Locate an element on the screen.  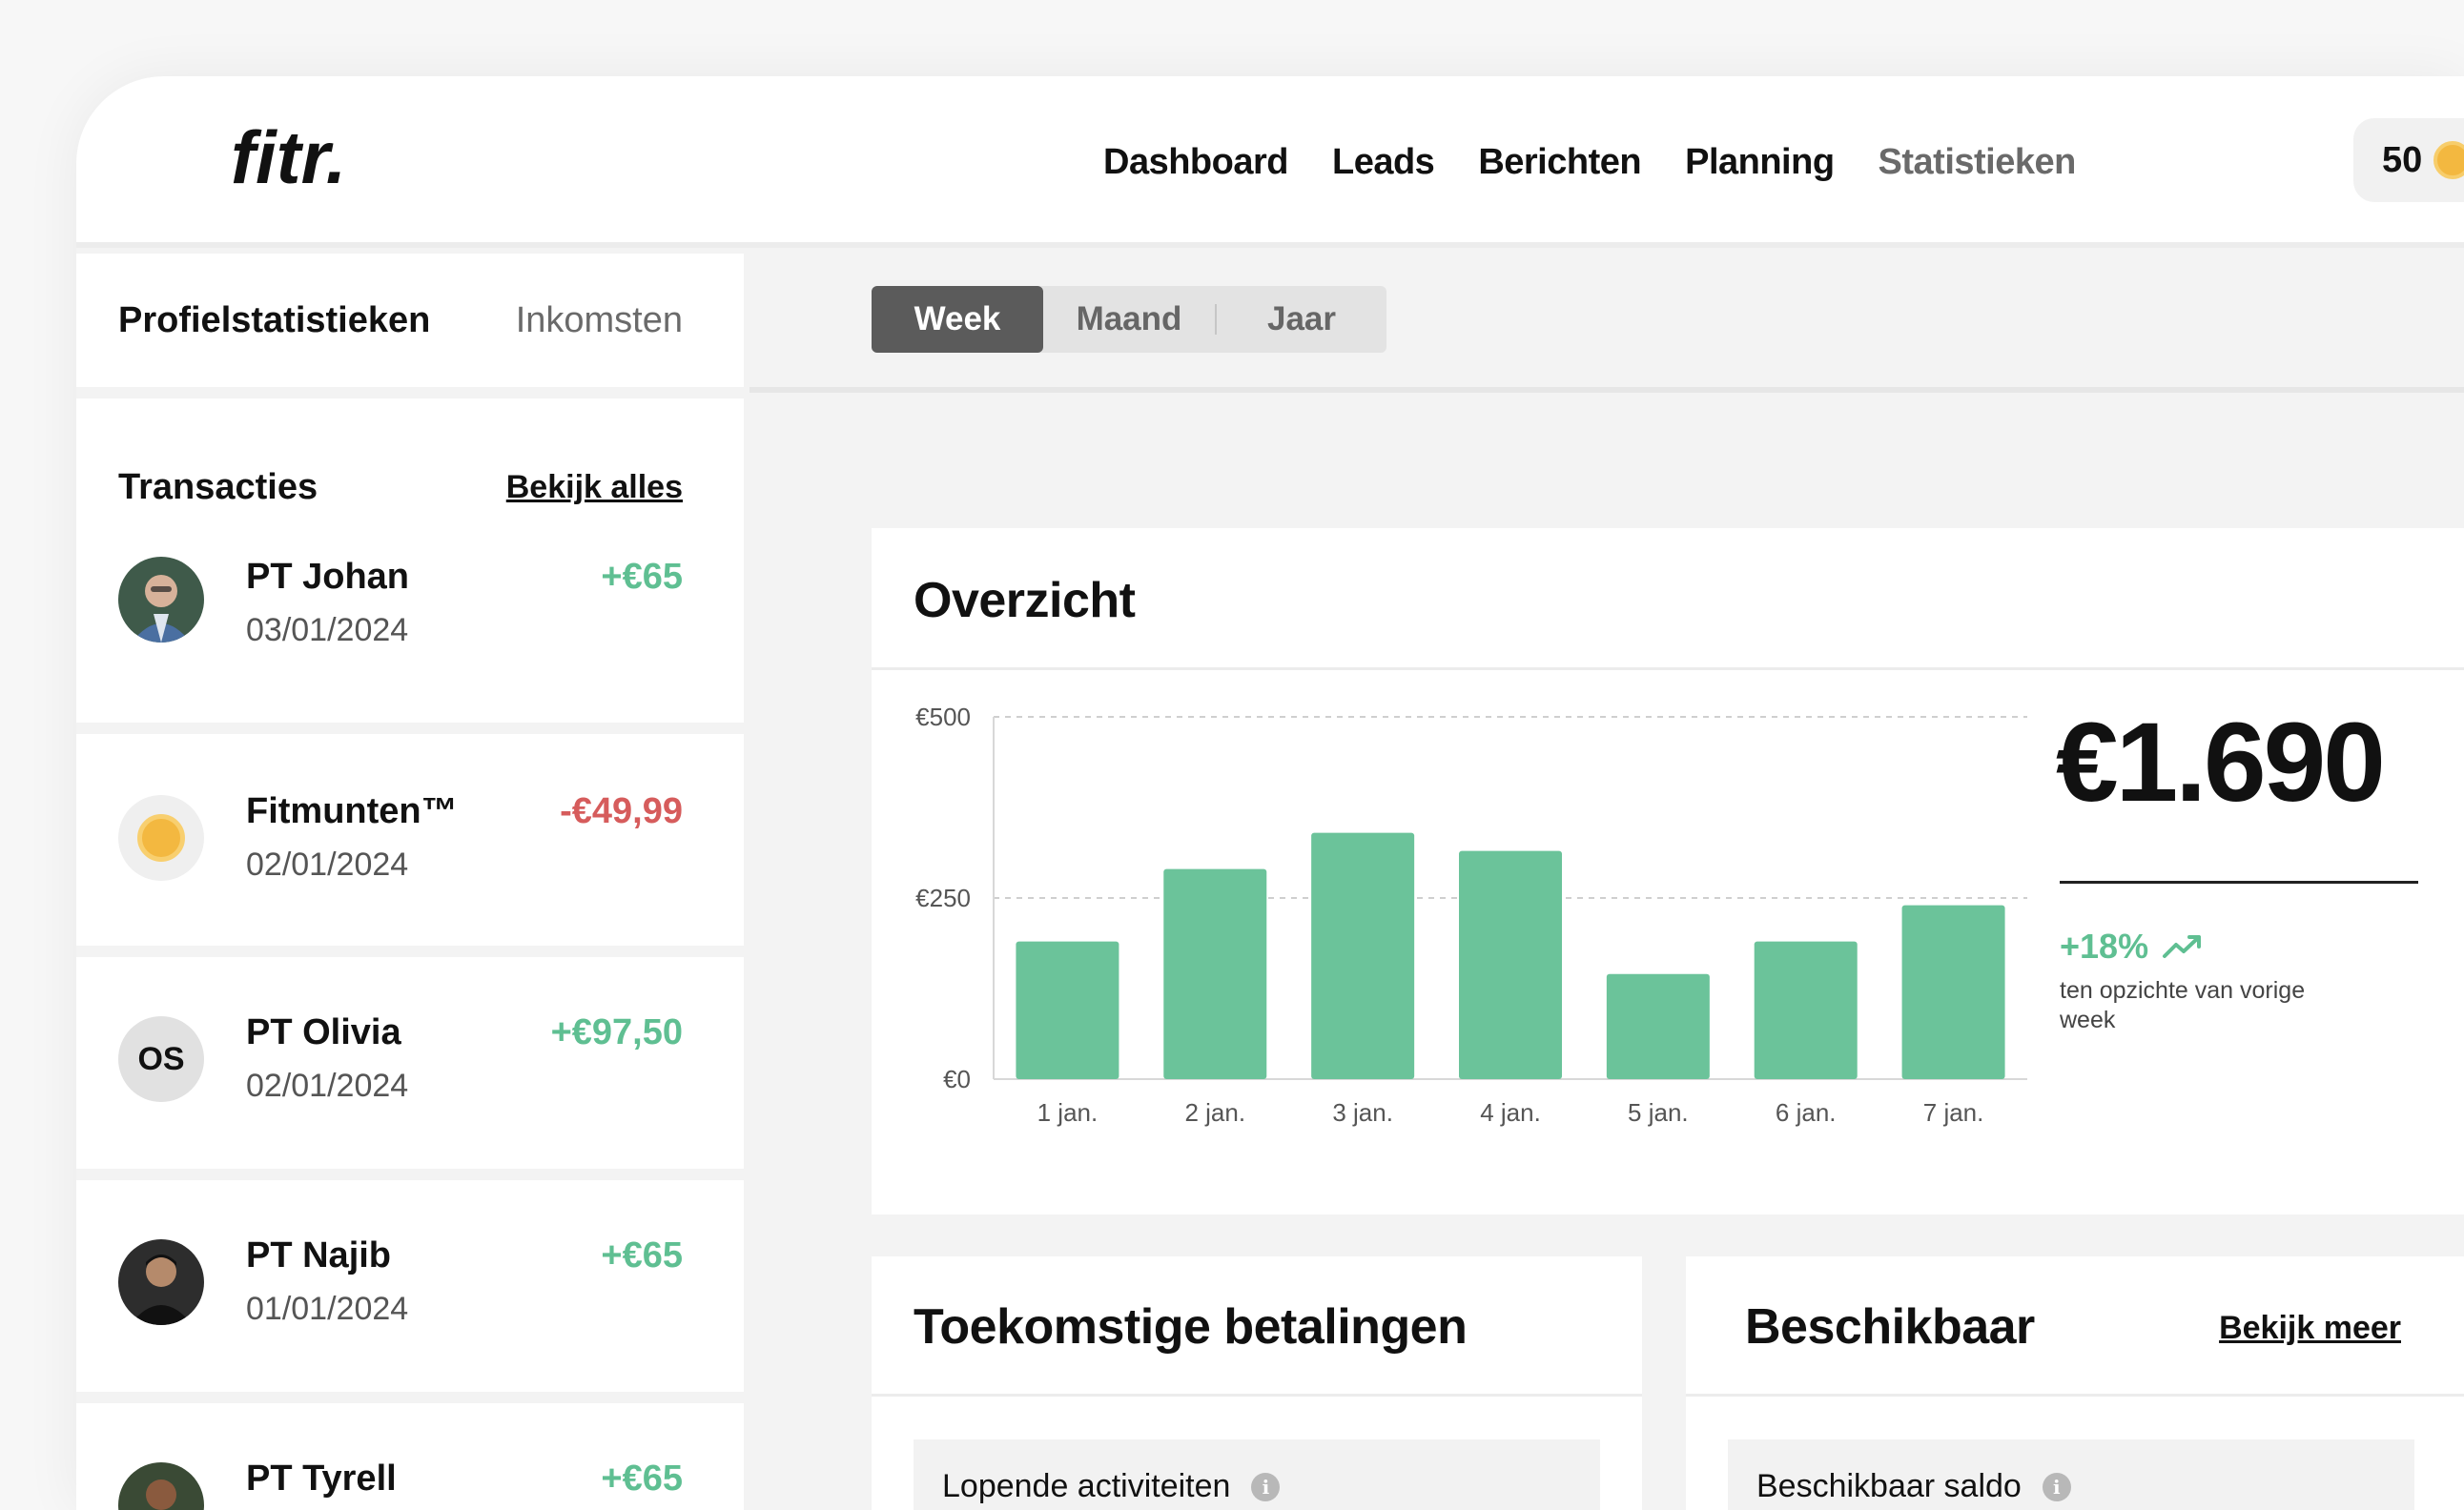
change-percentage: +18% is located at coordinates (2104, 946).